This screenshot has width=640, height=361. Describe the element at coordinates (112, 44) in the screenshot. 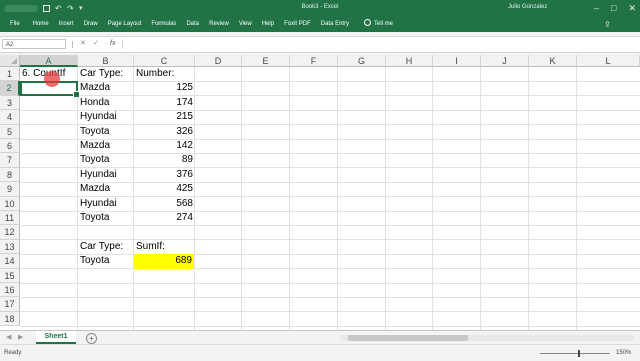

I see `insert-function-icon: fx` at that location.